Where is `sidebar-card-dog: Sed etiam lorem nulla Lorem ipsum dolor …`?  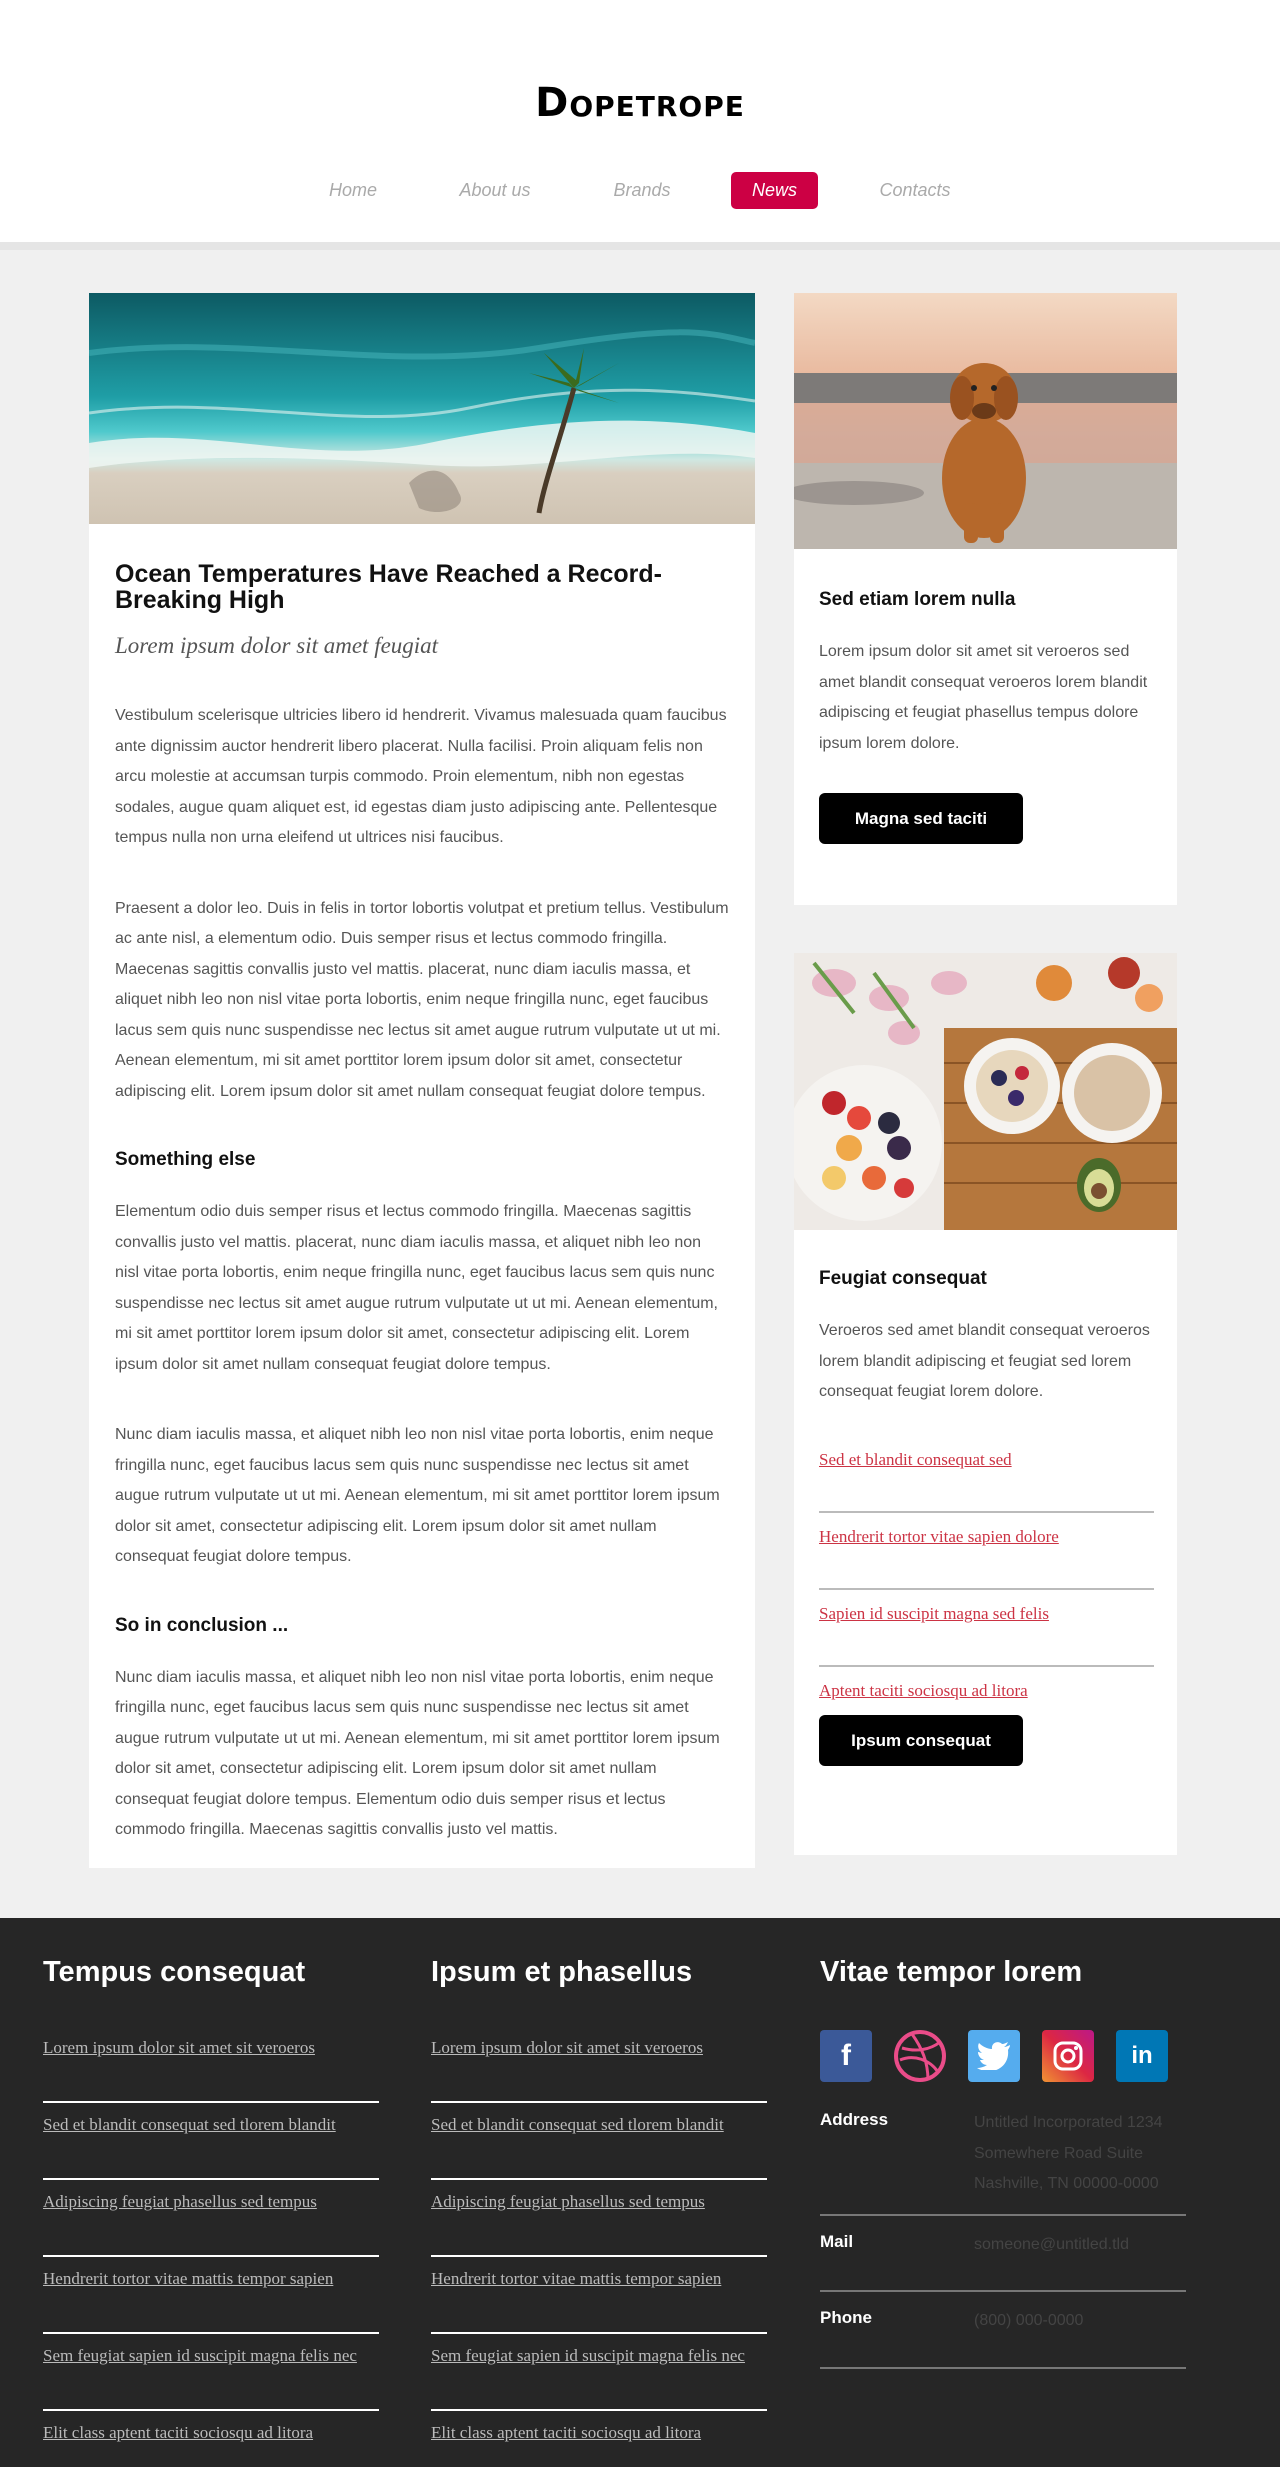
sidebar-card-dog: Sed etiam lorem nulla Lorem ipsum dolor … is located at coordinates (985, 599).